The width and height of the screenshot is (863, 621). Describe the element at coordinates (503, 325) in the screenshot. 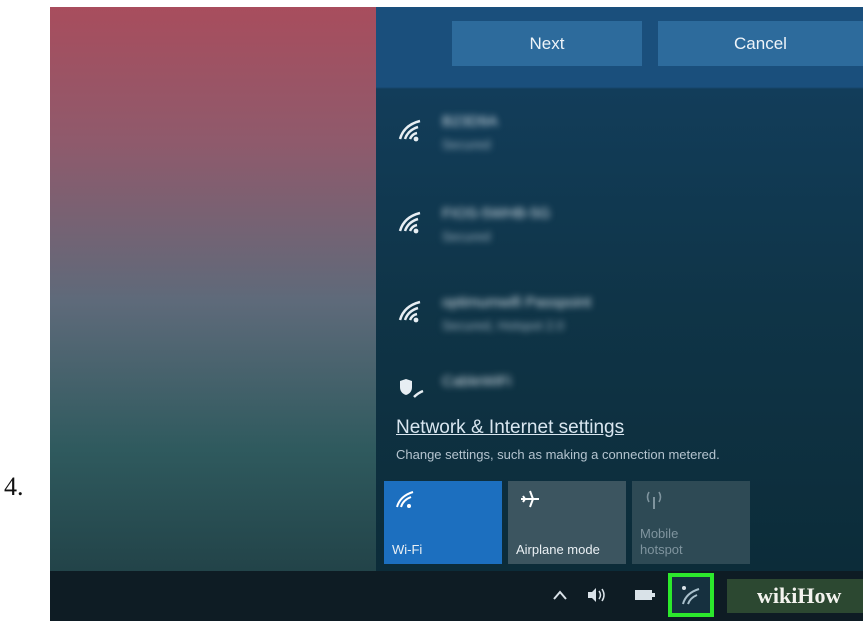

I see `network-status: Secured, Hotspot 2.0` at that location.